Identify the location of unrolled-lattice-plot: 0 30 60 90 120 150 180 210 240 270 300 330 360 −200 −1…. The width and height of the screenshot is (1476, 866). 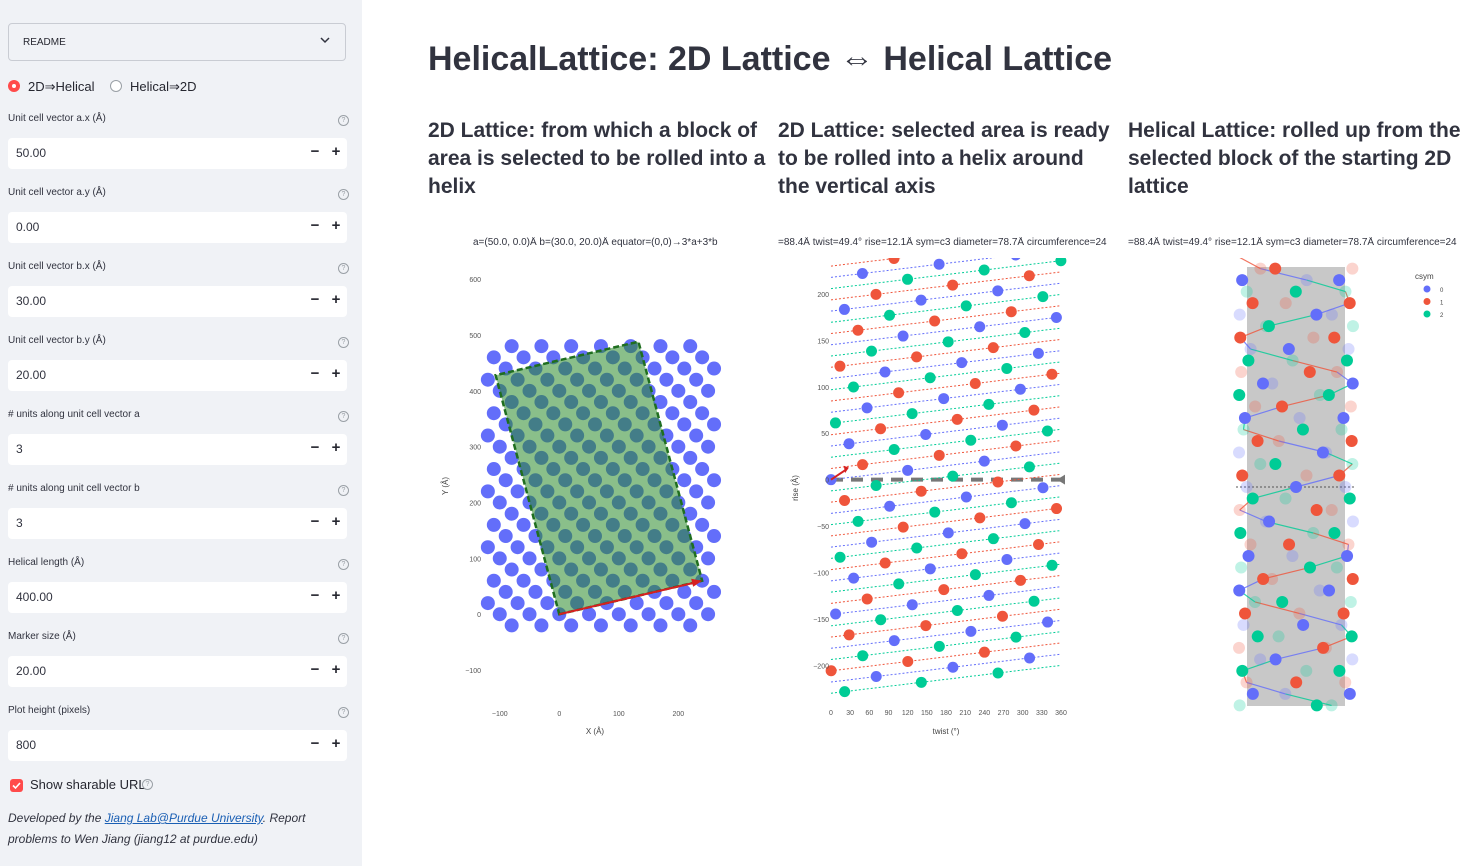
(945, 503).